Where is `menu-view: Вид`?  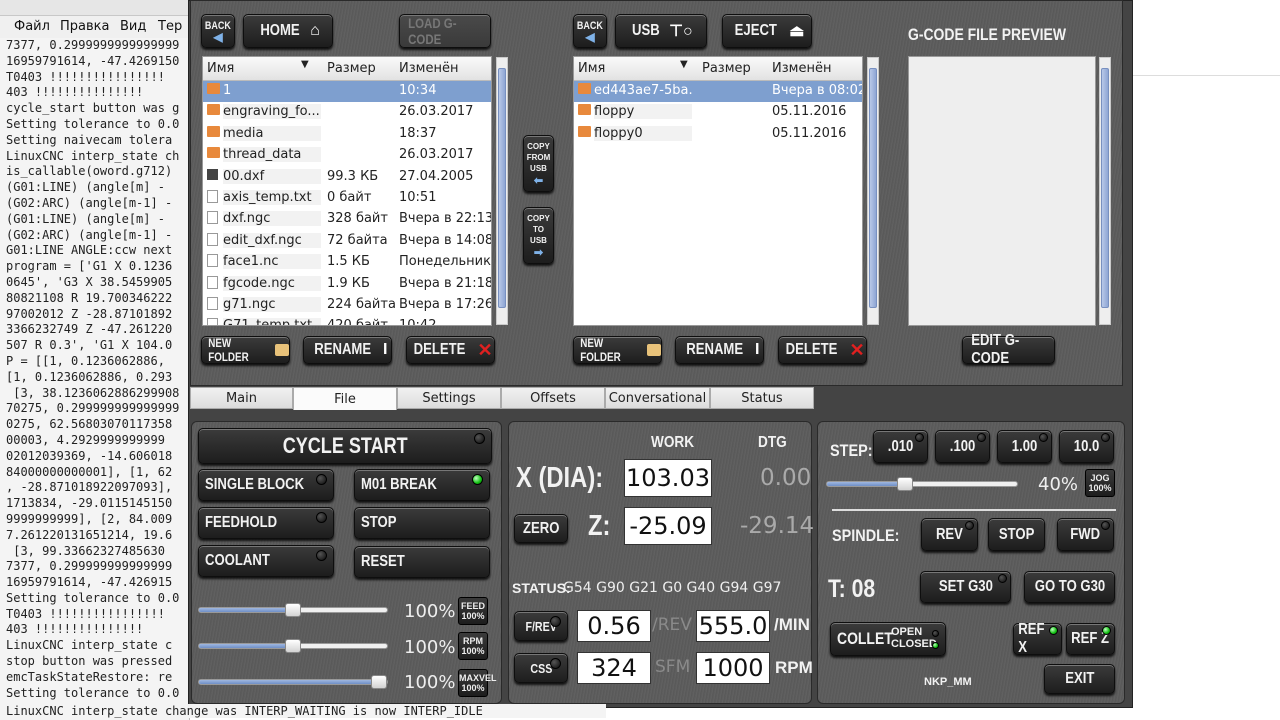
menu-view: Вид is located at coordinates (133, 26).